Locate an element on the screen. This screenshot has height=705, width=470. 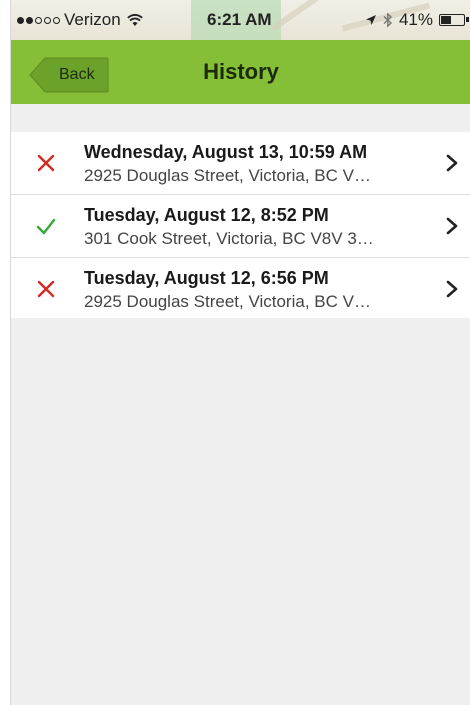
check-icon is located at coordinates (46, 226).